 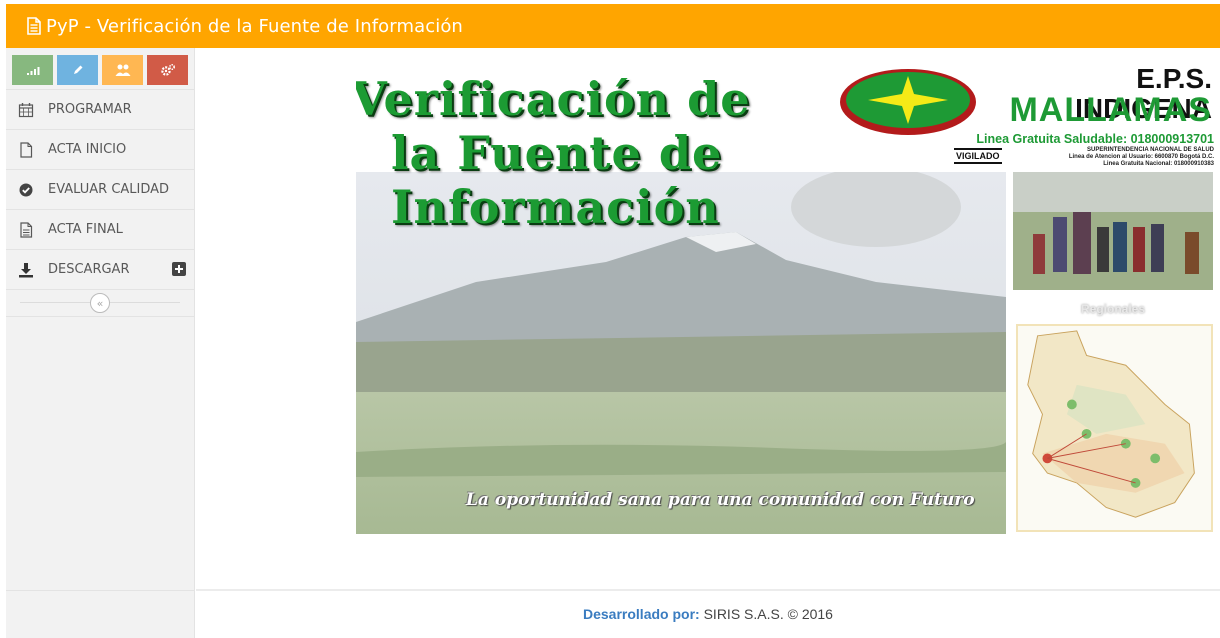 I want to click on sidebar-item-label: DESCARGAR, so click(x=89, y=269).